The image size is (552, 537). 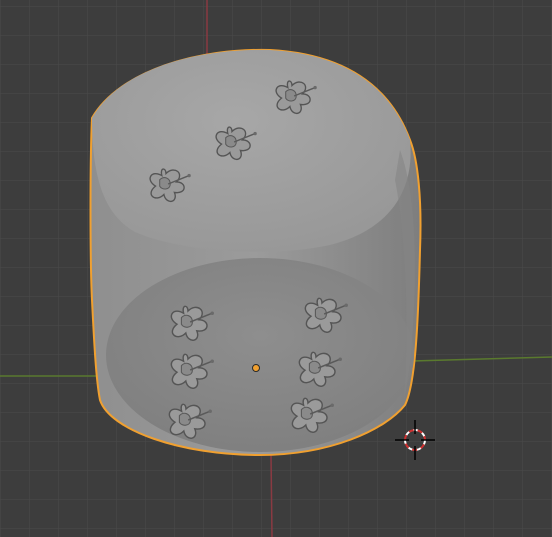 I want to click on origin-dot-icon, so click(x=256, y=368).